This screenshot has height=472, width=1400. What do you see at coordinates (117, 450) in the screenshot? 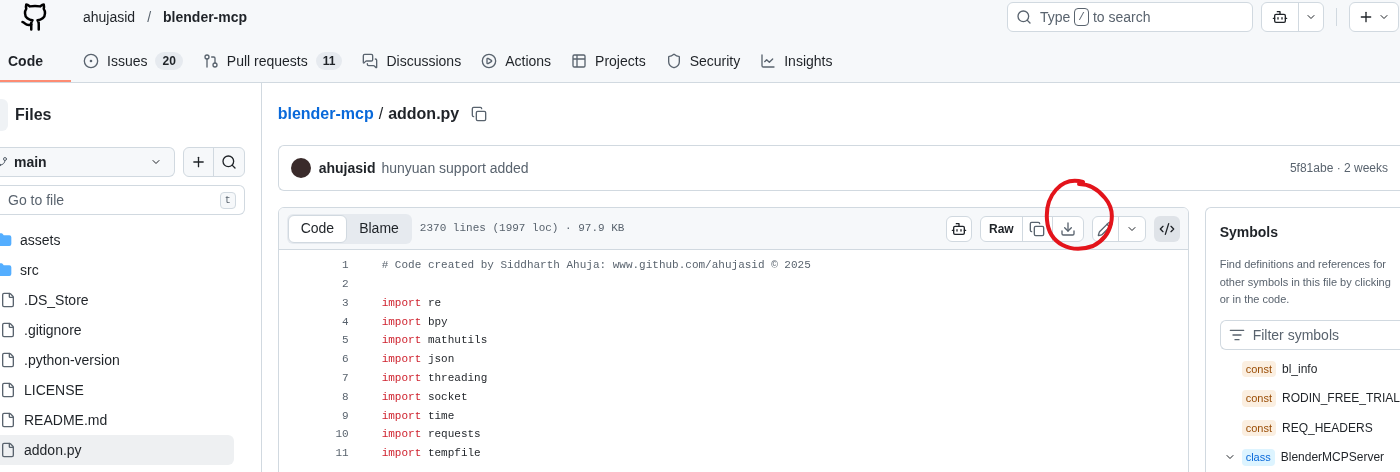
I see `file-tree-item: addon.py` at bounding box center [117, 450].